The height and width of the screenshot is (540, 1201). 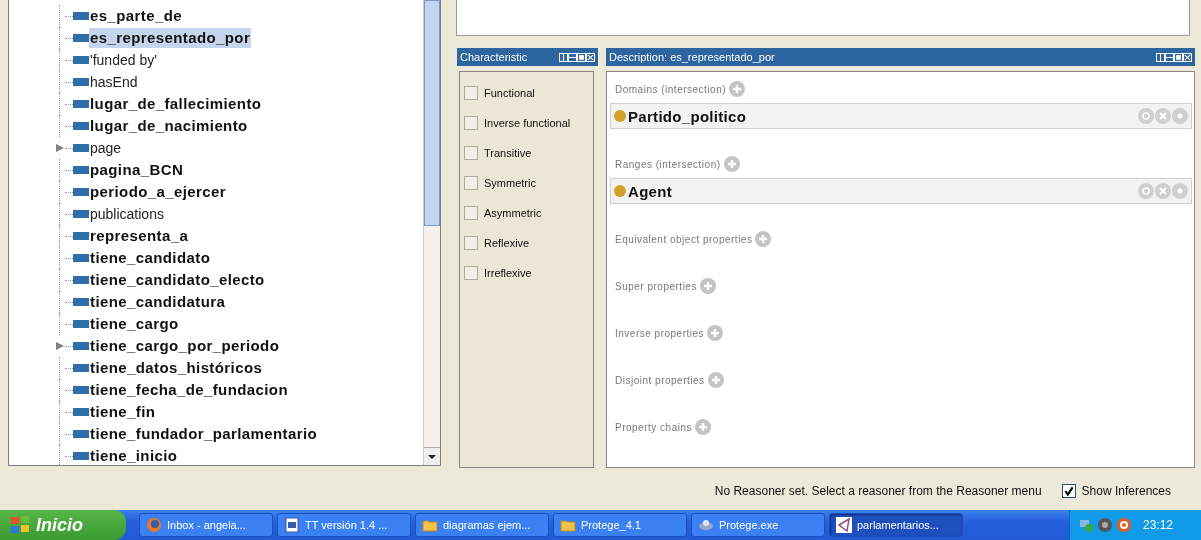 What do you see at coordinates (134, 455) in the screenshot?
I see `tree-item: tiene_inicio` at bounding box center [134, 455].